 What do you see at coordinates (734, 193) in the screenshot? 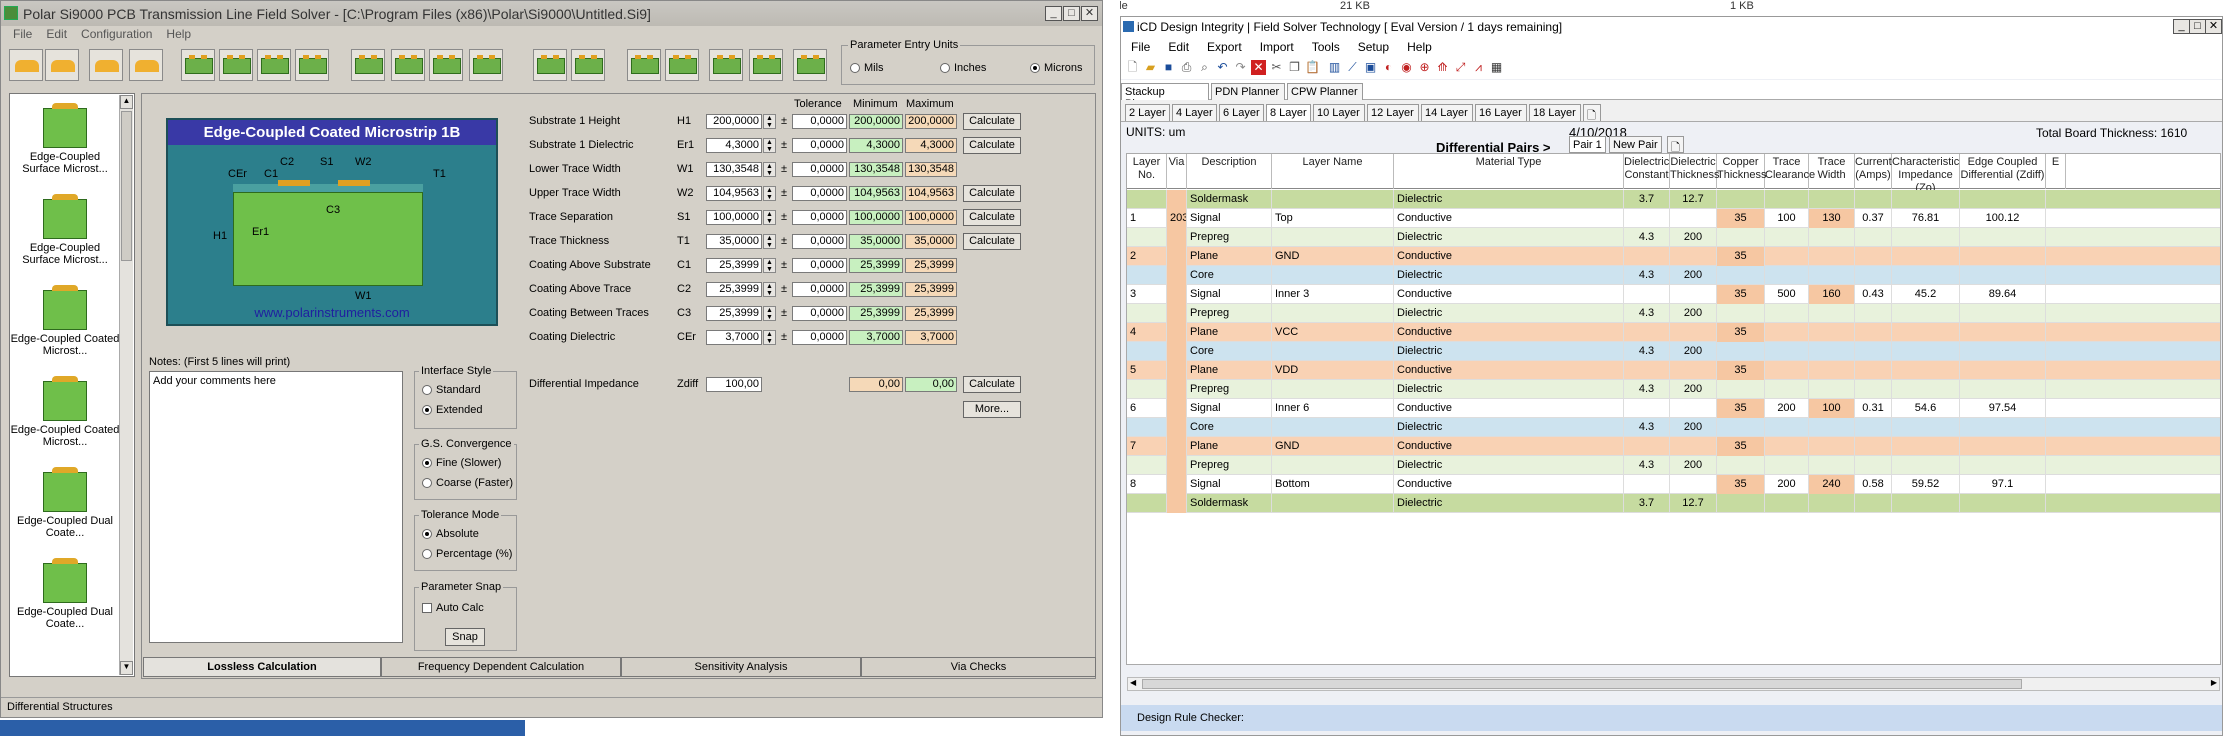
I see `param-value-field: 104,9563` at bounding box center [734, 193].